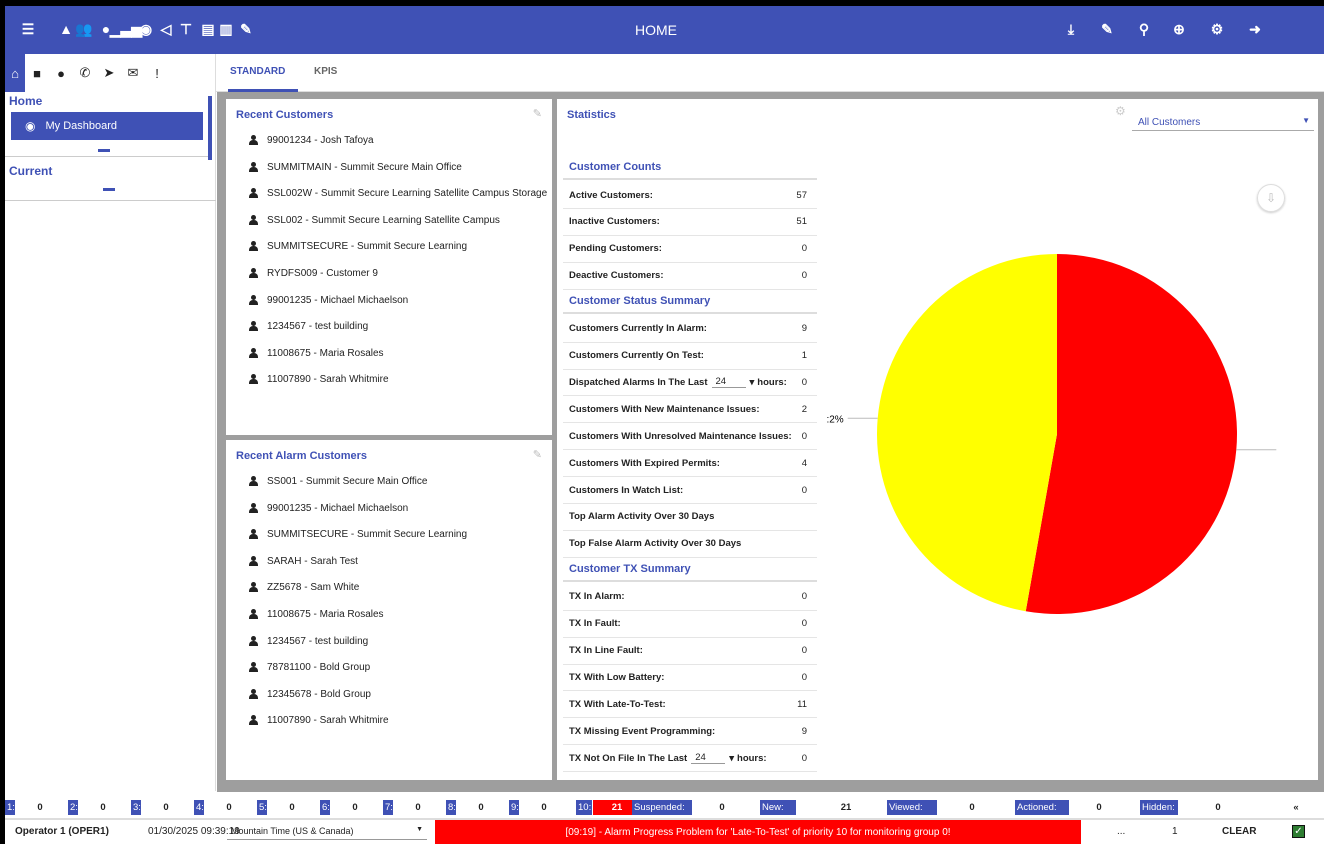 This screenshot has width=1324, height=844. I want to click on menu-icon: ☰, so click(28, 29).